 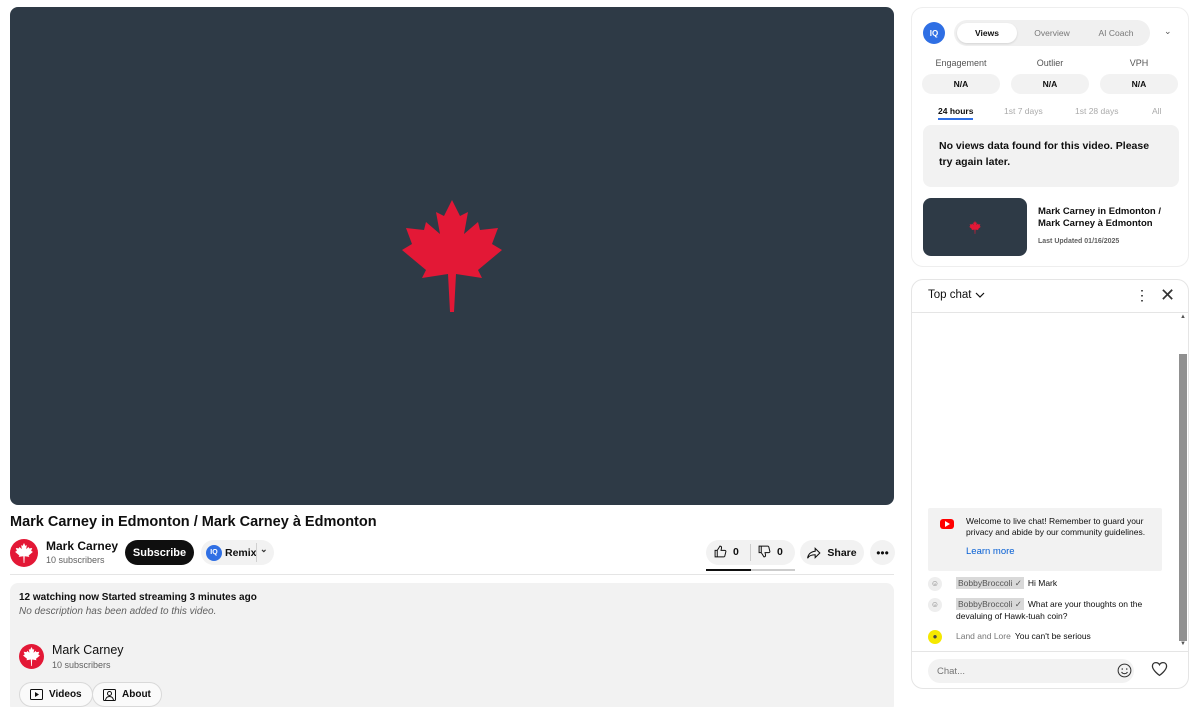 What do you see at coordinates (764, 551) in the screenshot?
I see `thumbs-down-icon` at bounding box center [764, 551].